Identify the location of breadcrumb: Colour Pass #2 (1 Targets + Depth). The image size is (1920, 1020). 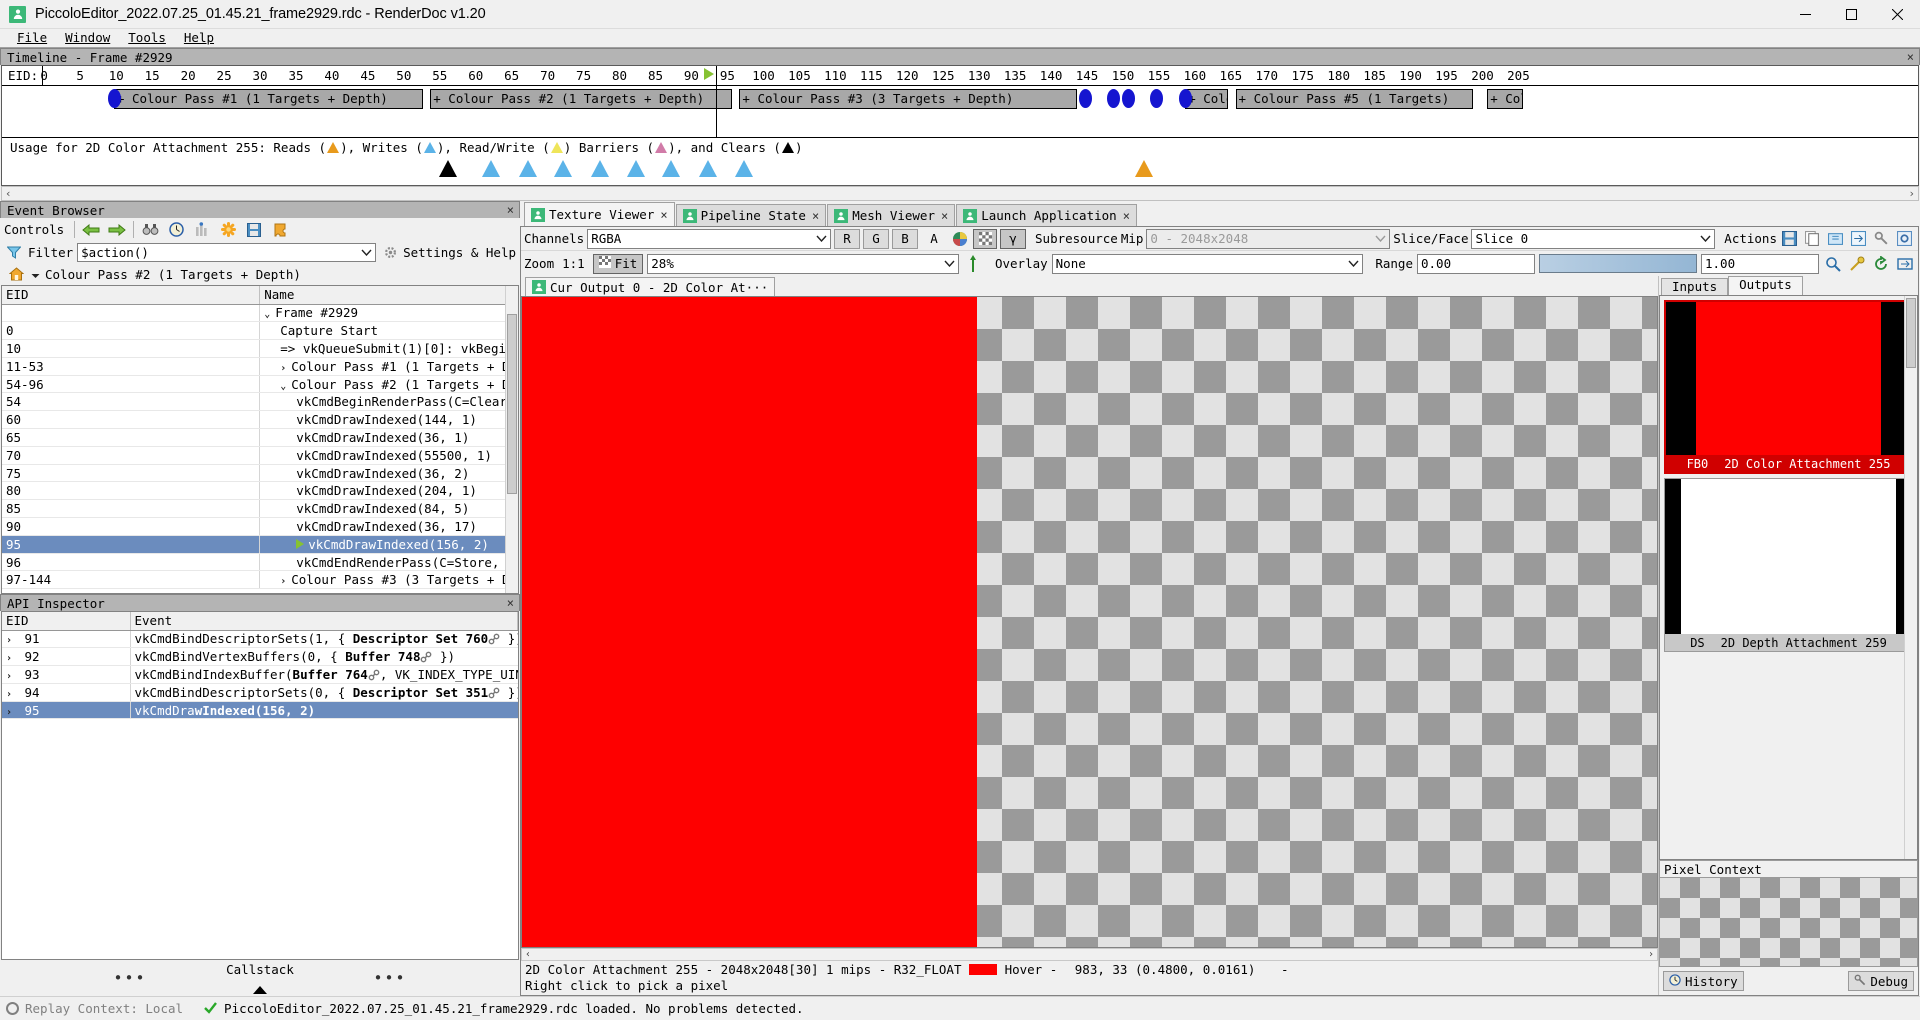
(260, 274).